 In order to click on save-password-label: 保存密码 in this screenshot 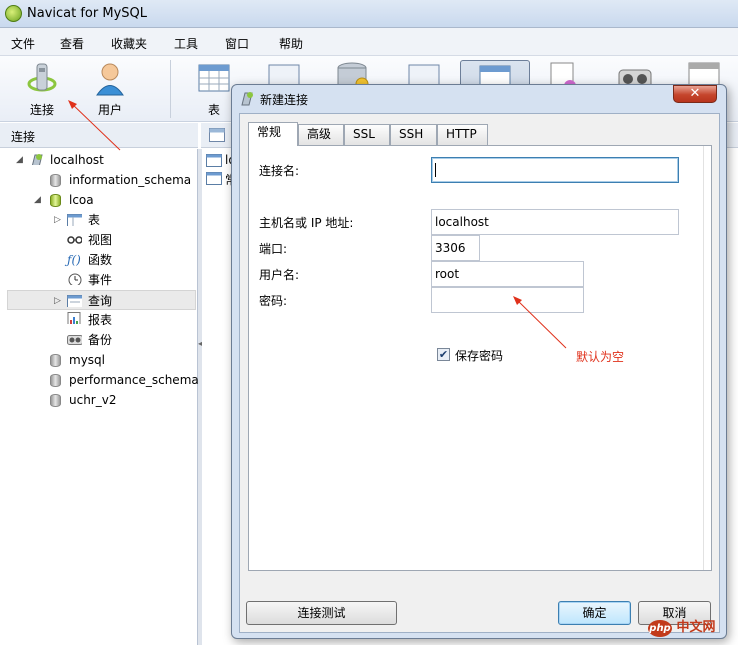, I will do `click(479, 356)`.